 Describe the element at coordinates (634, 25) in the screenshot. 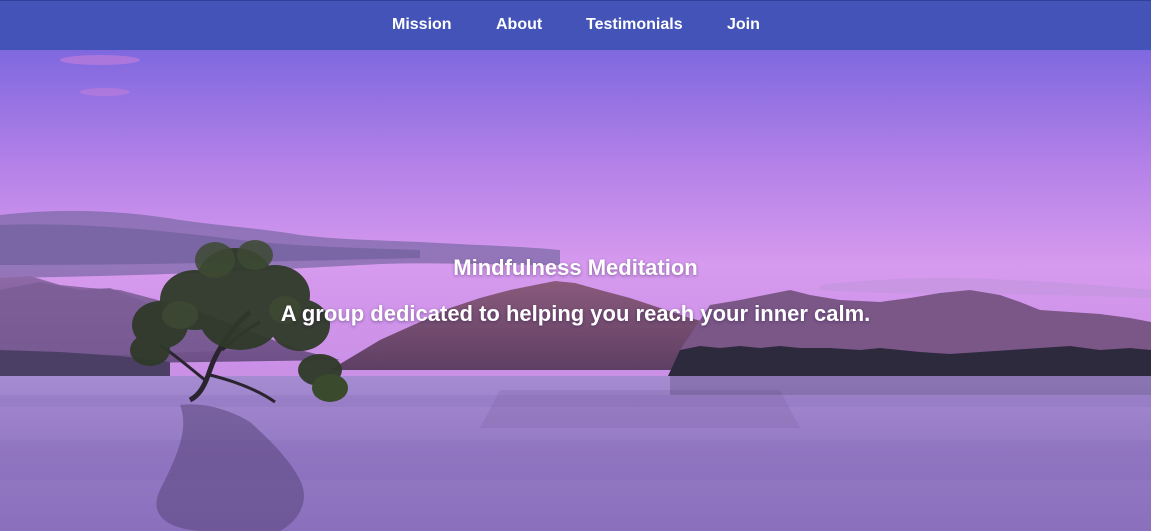

I see `nav-link-testimonials: Testimonials` at that location.